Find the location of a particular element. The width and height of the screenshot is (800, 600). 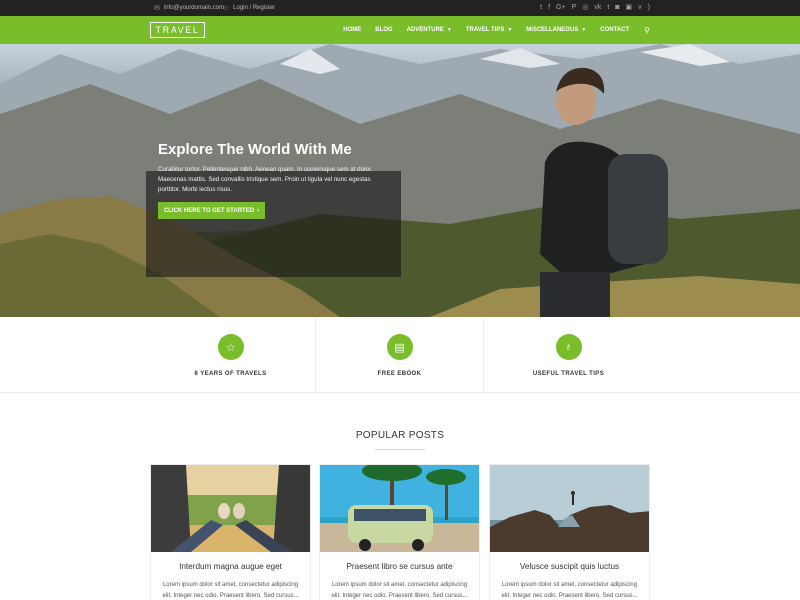

nav-home-label: HOME is located at coordinates (352, 30).